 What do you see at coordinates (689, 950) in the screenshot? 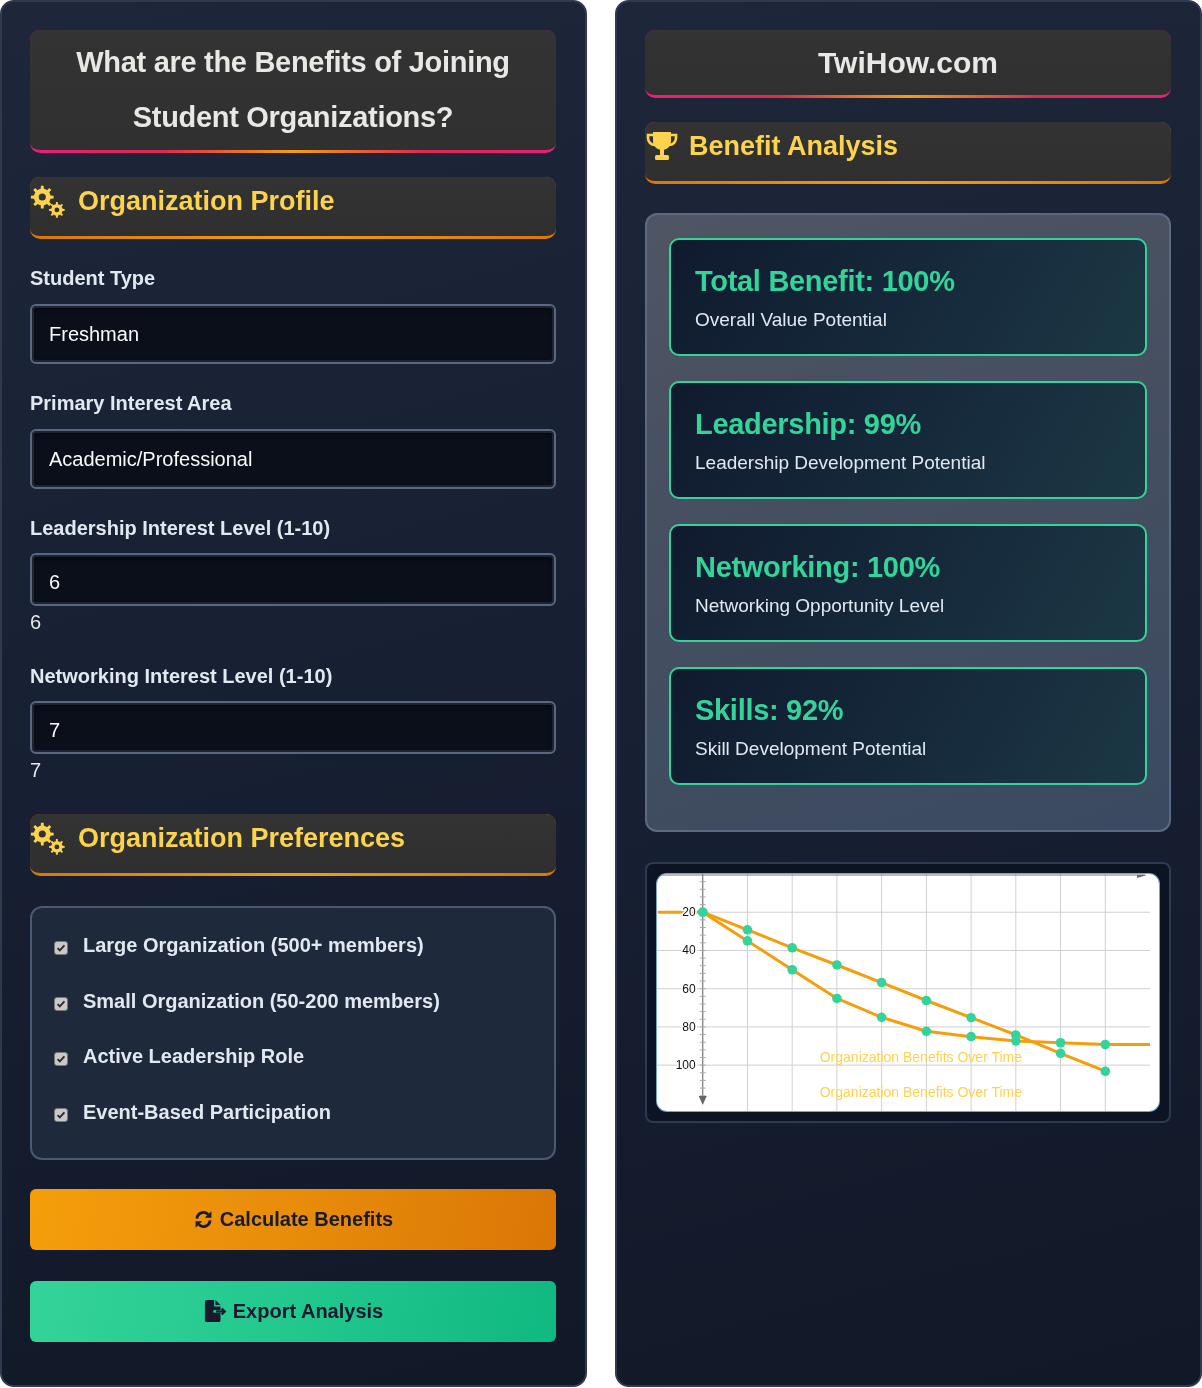
I see `axis-tick-label: 40` at bounding box center [689, 950].